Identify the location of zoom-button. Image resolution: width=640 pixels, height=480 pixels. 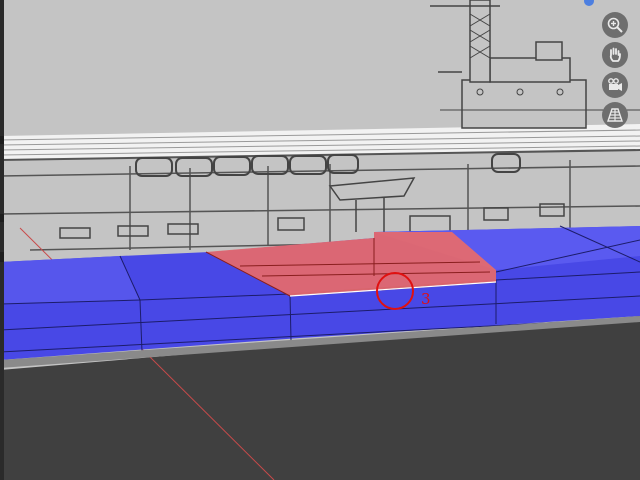
(615, 25).